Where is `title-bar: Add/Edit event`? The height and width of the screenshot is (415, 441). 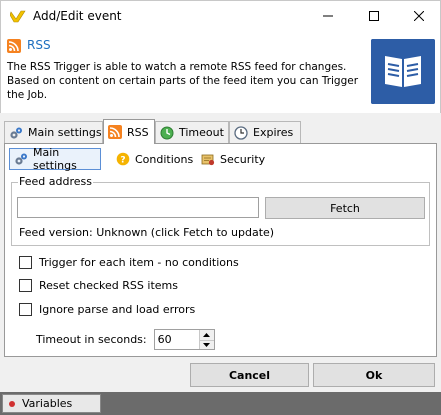 title-bar: Add/Edit event is located at coordinates (220, 15).